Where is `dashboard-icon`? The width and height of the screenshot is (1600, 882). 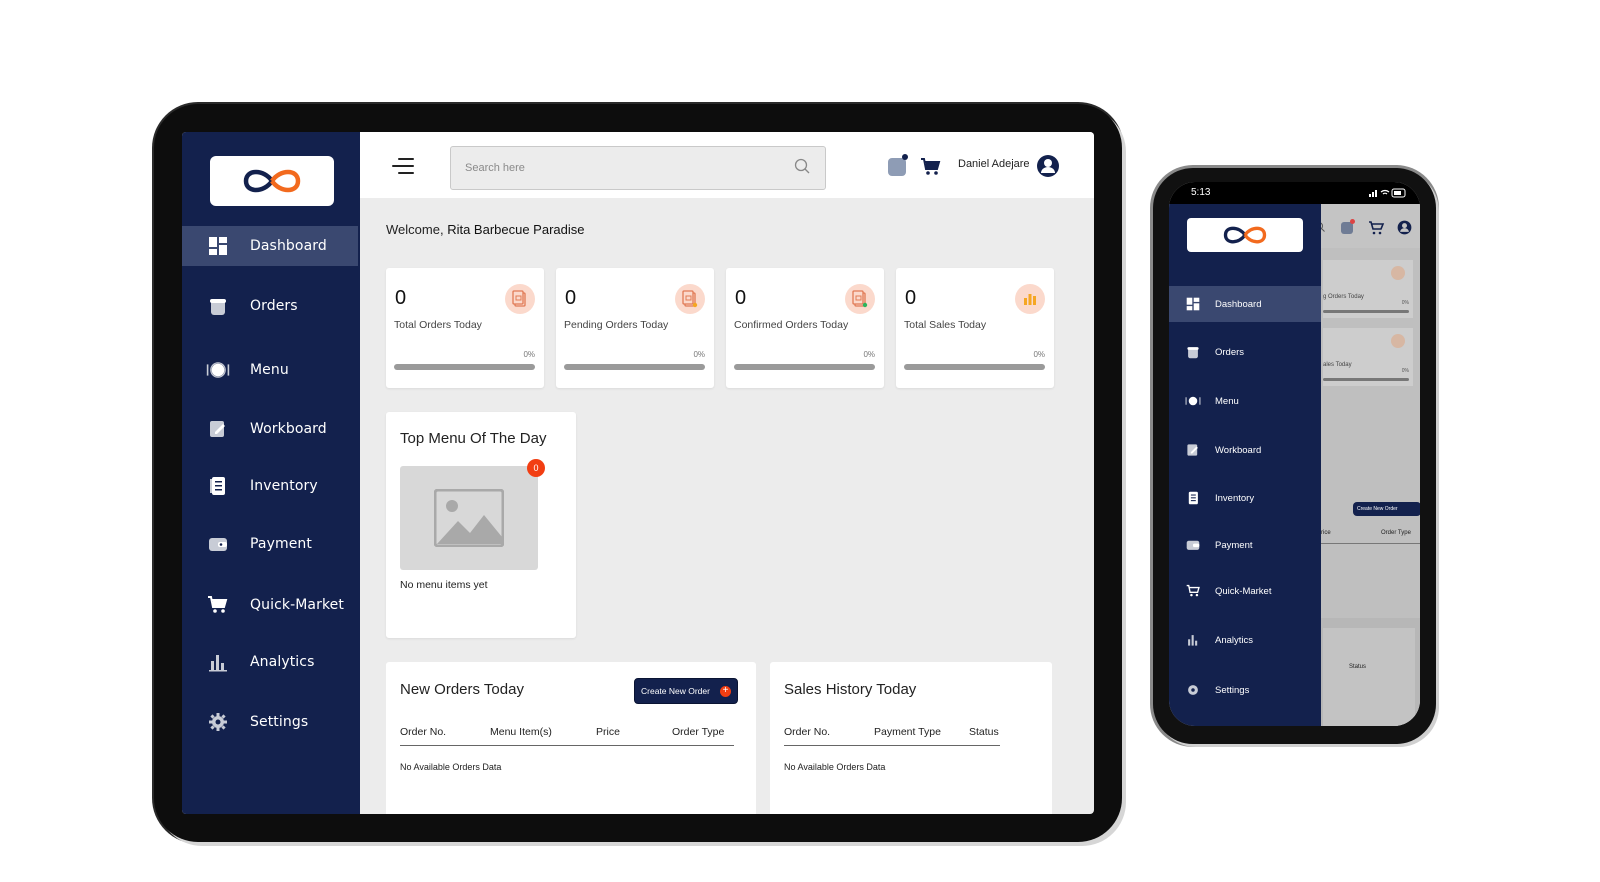
dashboard-icon is located at coordinates (1193, 304).